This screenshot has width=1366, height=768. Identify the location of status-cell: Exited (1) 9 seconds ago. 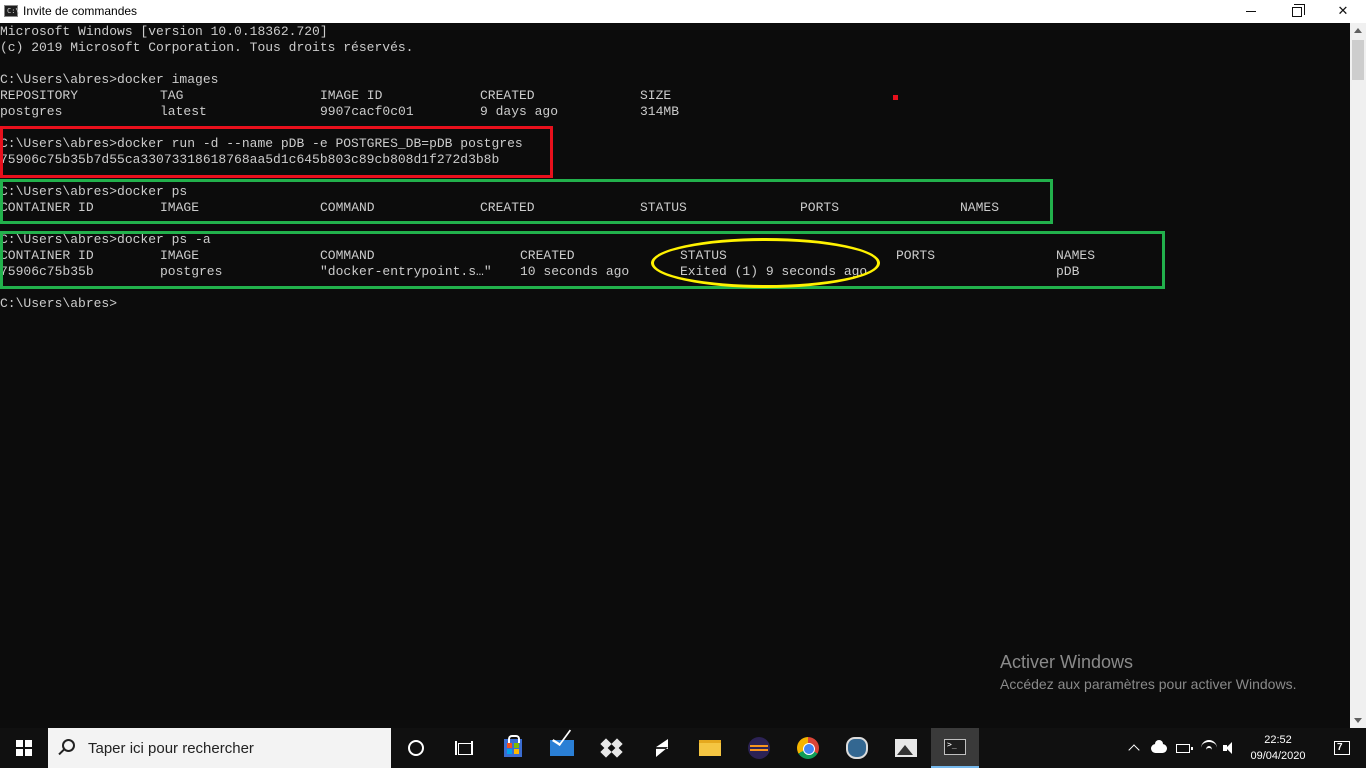
(774, 271).